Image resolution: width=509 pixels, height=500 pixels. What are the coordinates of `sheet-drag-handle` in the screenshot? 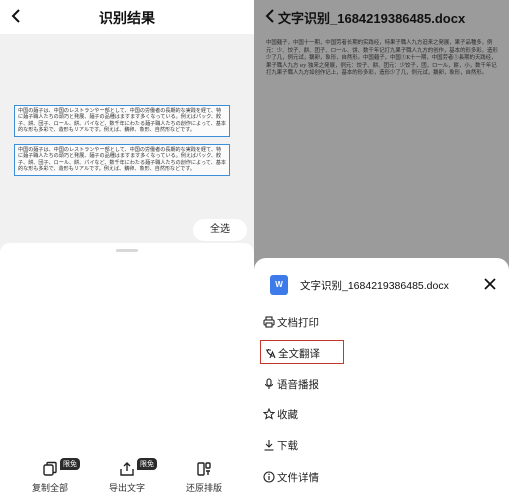 It's located at (127, 250).